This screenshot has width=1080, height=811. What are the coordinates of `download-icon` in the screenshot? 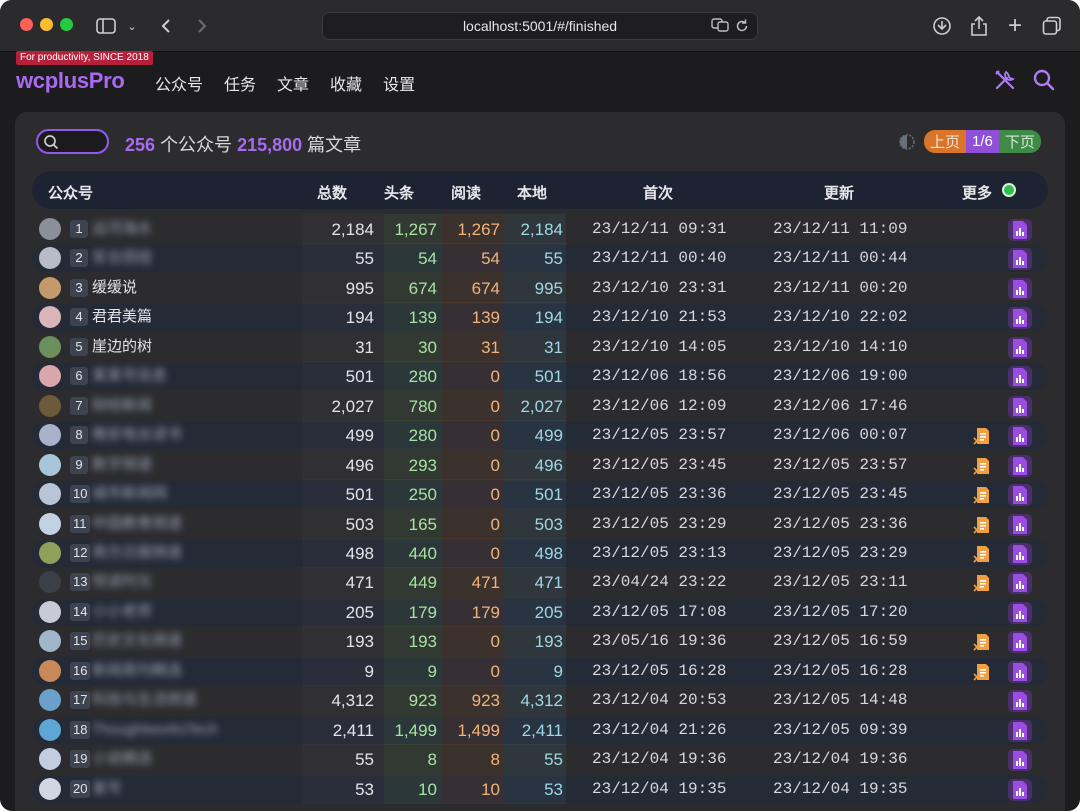 It's located at (942, 26).